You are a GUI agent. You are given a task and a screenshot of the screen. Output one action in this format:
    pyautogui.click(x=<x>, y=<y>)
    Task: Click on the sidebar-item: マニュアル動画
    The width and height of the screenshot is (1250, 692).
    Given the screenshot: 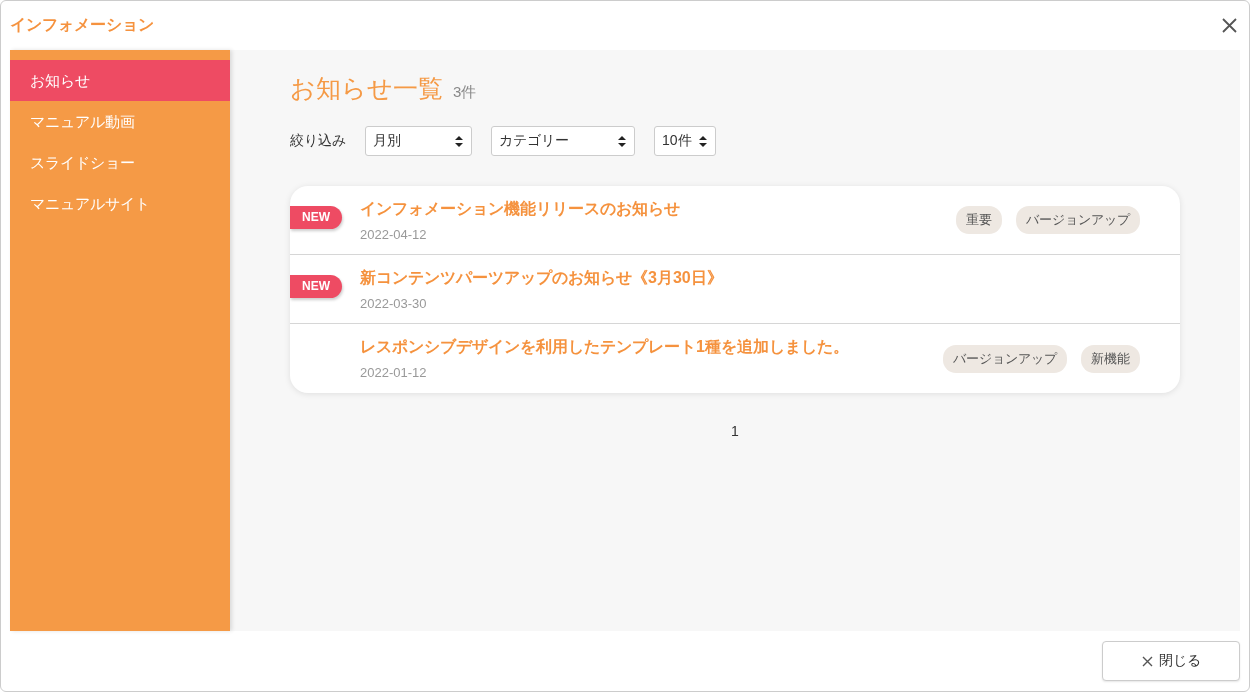 What is the action you would take?
    pyautogui.click(x=120, y=121)
    